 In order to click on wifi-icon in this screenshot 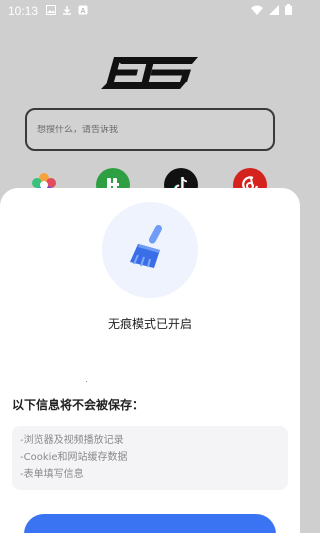, I will do `click(257, 11)`.